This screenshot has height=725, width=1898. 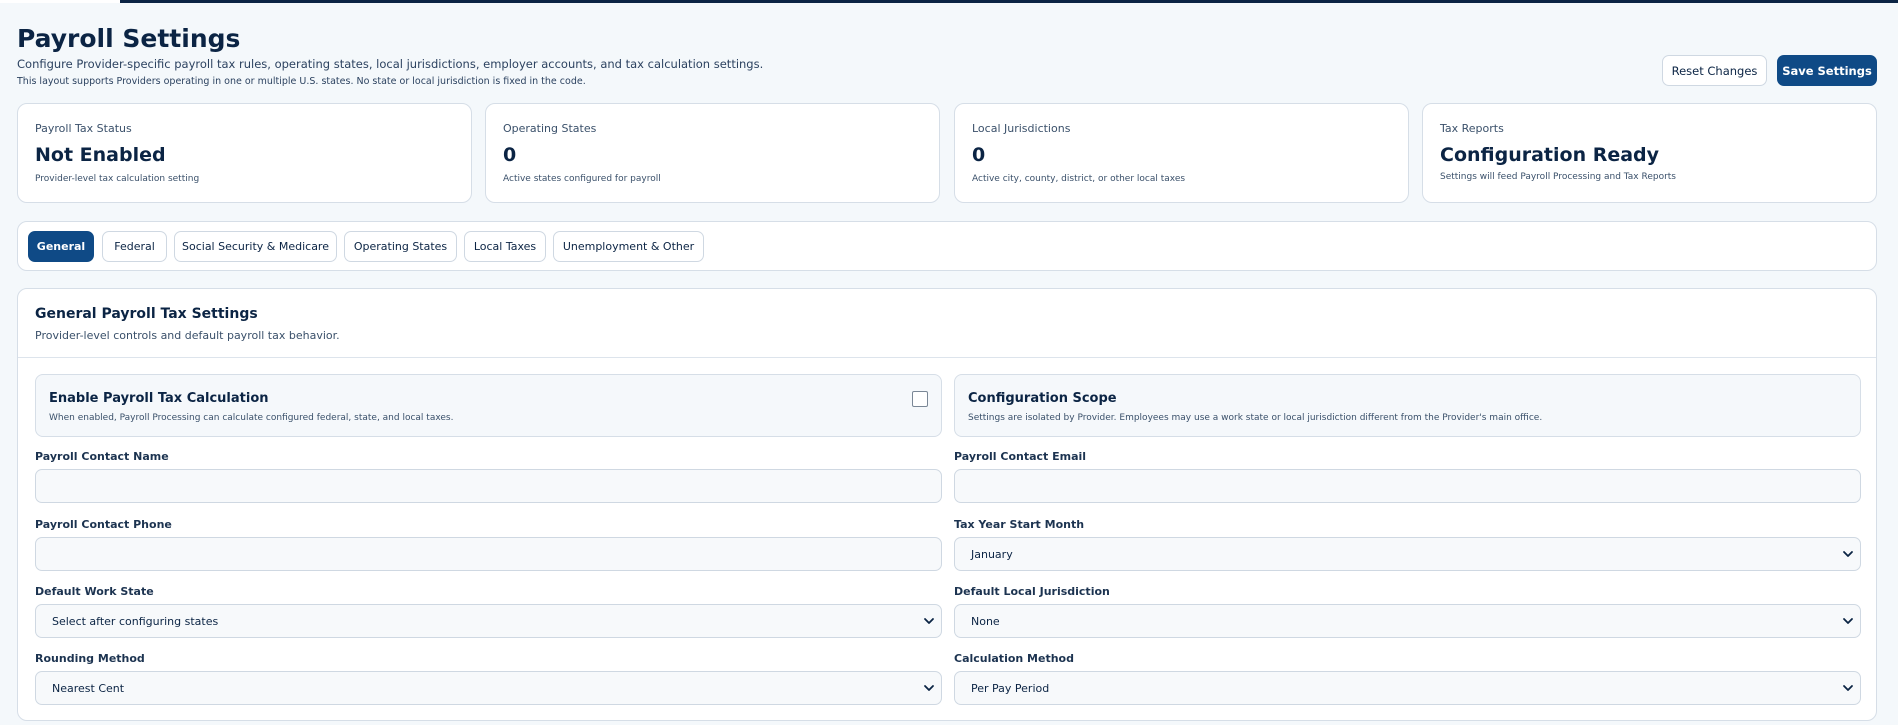 I want to click on payroll-contact-phone-input, so click(x=488, y=554).